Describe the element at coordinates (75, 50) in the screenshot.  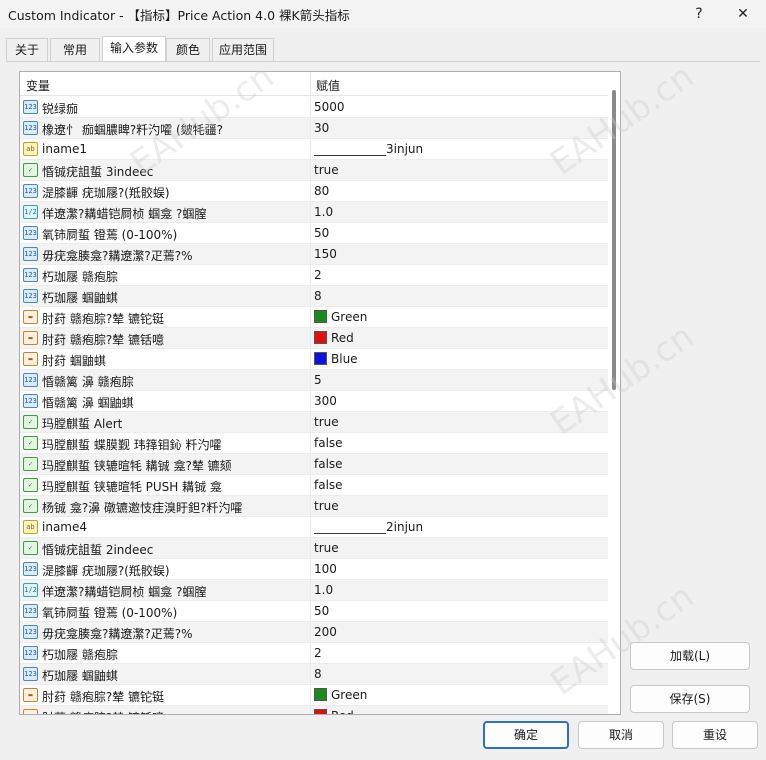
I see `tab-common: 常用` at that location.